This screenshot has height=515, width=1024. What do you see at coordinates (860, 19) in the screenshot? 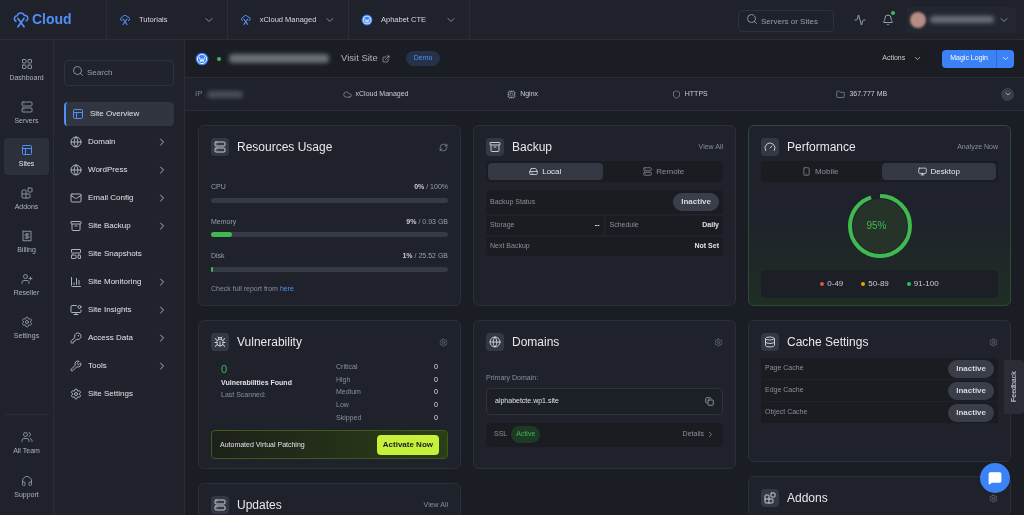
I see `activity-icon` at bounding box center [860, 19].